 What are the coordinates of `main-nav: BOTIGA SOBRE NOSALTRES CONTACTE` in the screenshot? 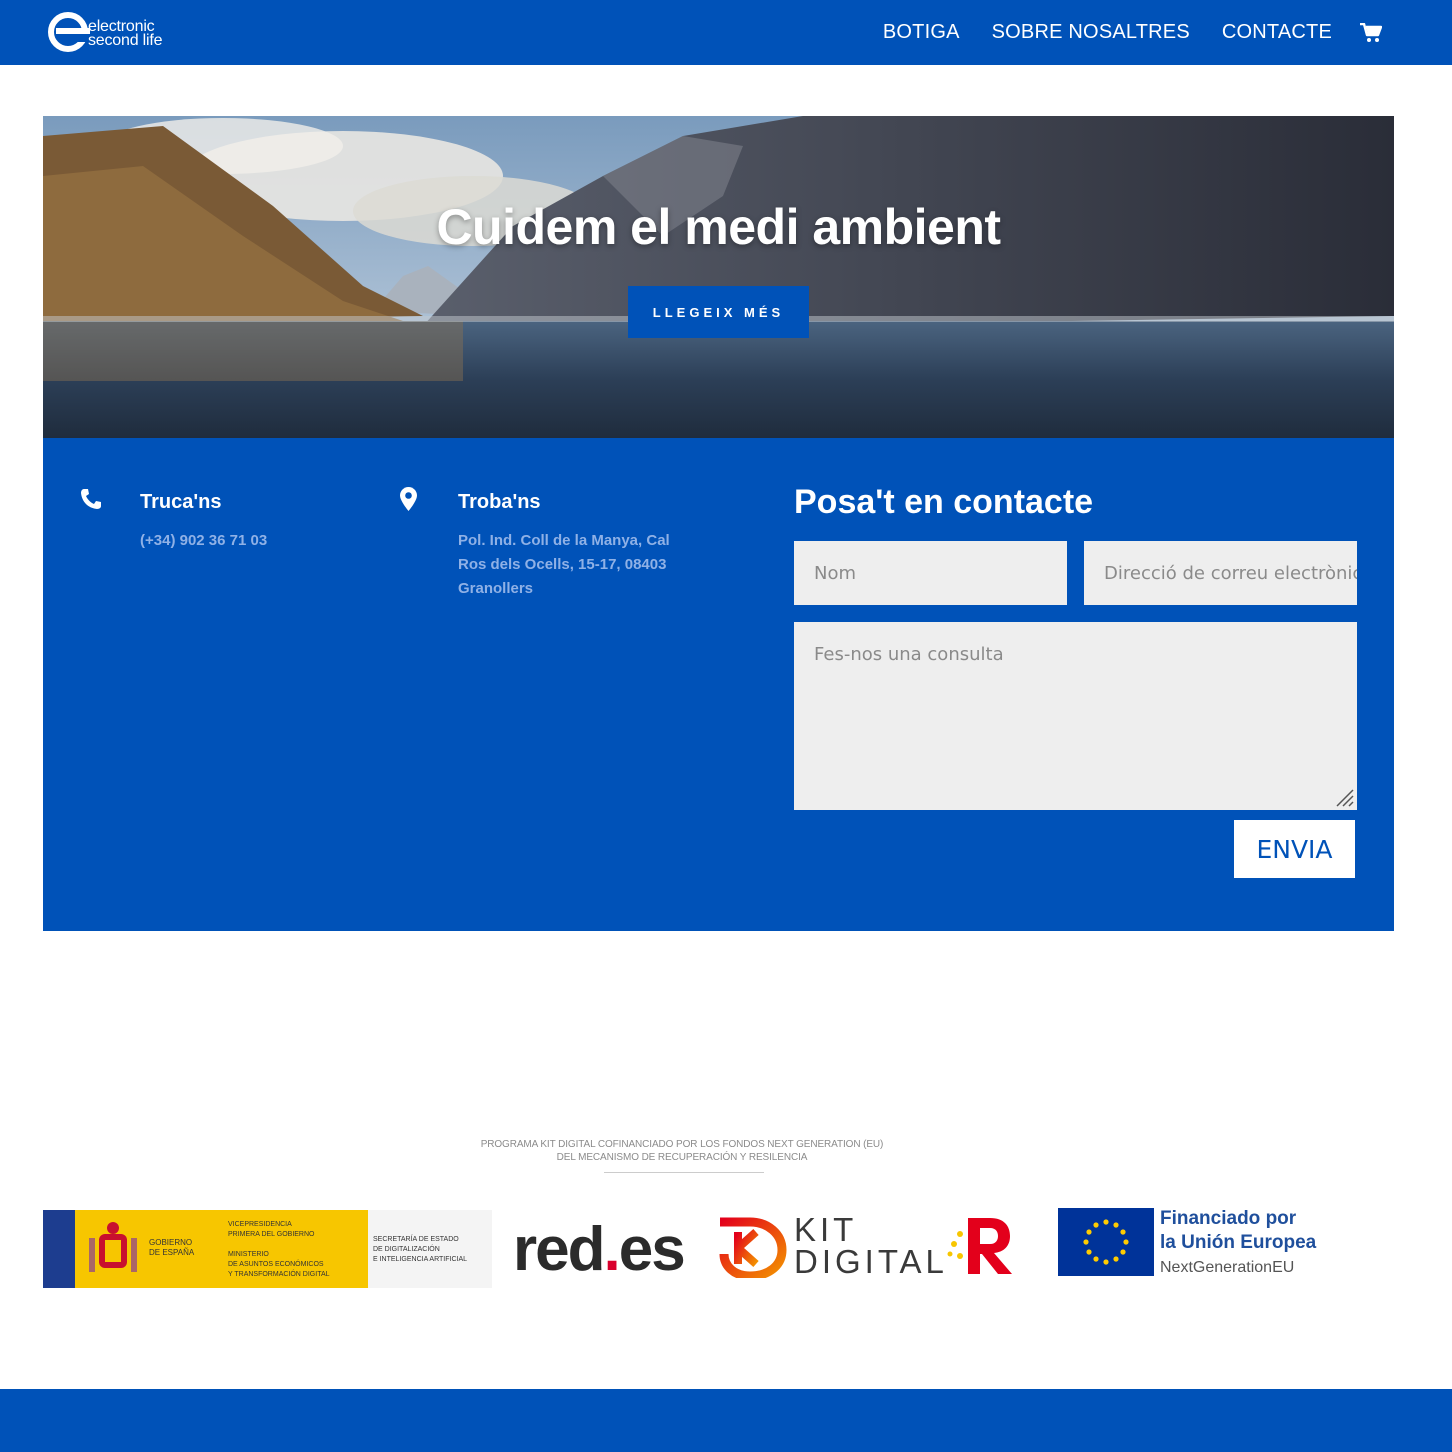 It's located at (1116, 32).